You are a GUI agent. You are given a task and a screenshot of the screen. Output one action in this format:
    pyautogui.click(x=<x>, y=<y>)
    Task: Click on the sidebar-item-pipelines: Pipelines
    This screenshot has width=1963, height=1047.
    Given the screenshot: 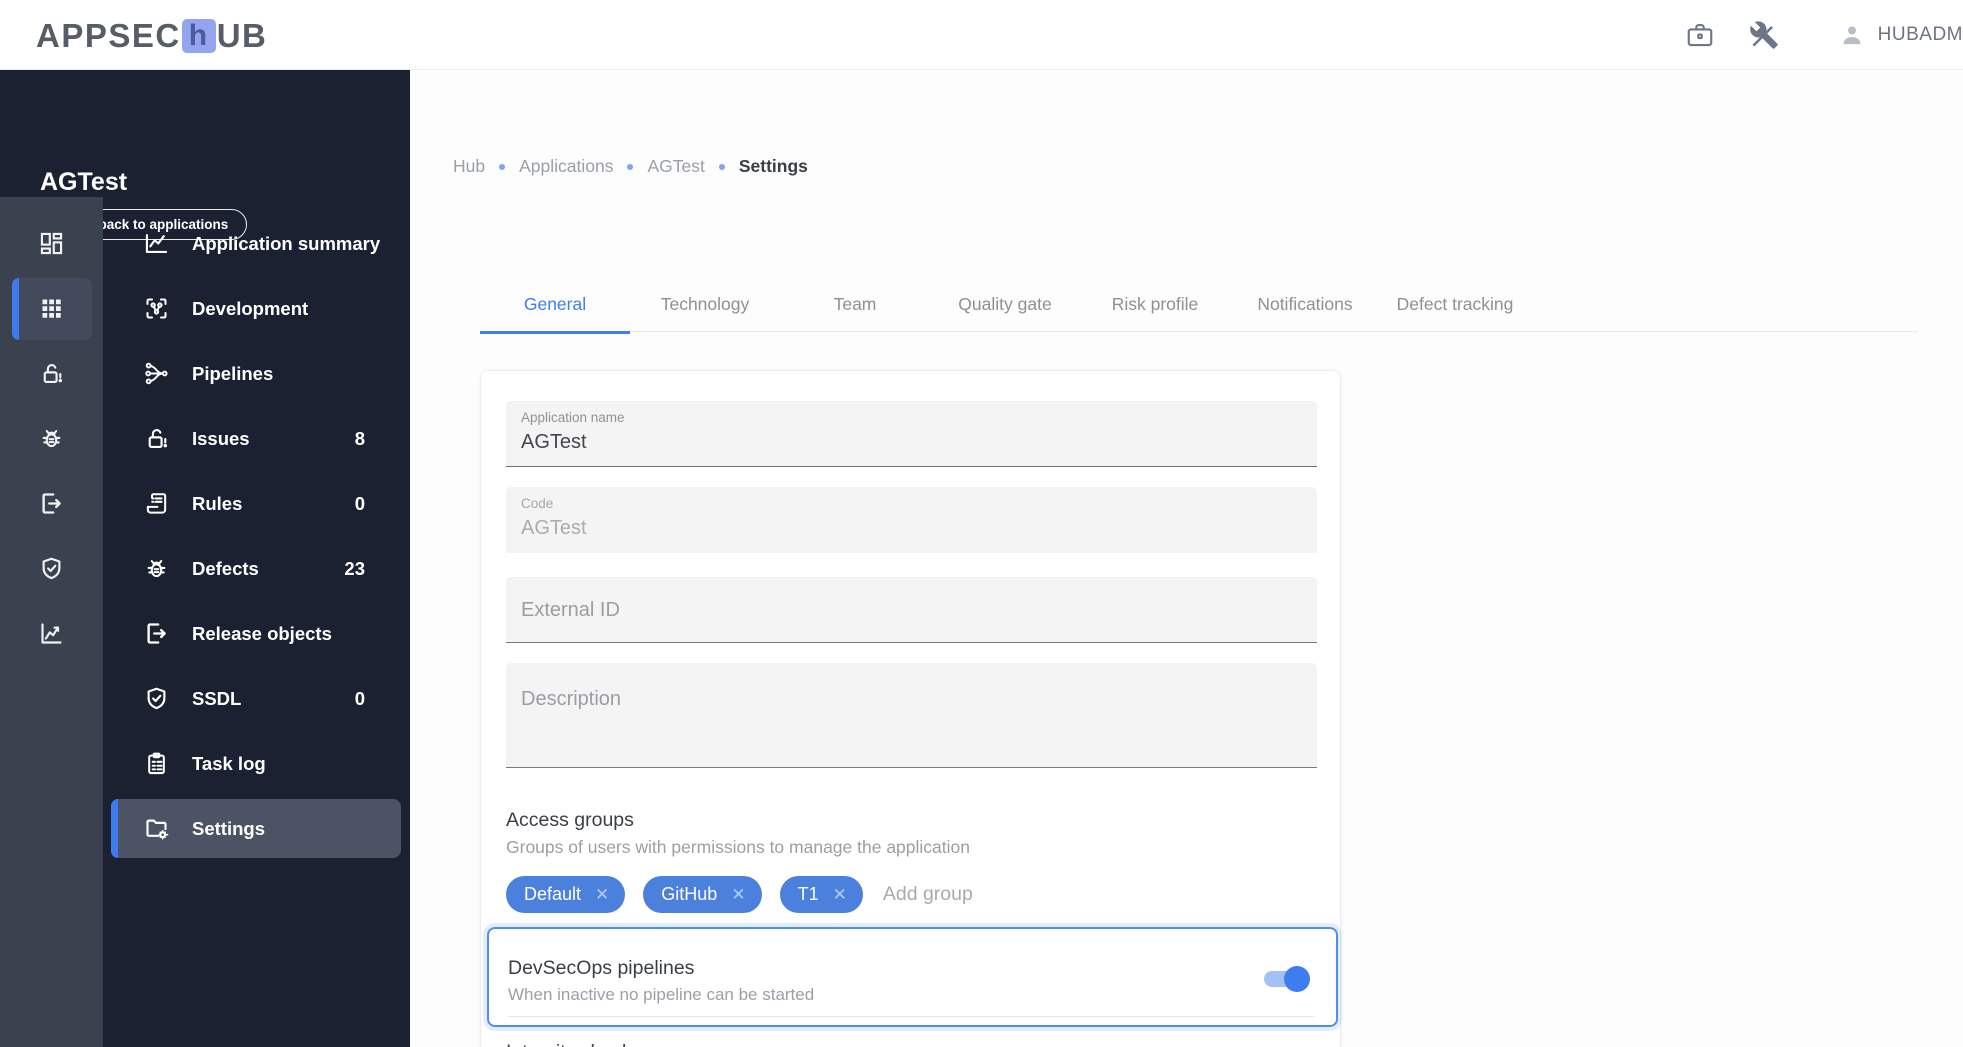 What is the action you would take?
    pyautogui.click(x=256, y=373)
    